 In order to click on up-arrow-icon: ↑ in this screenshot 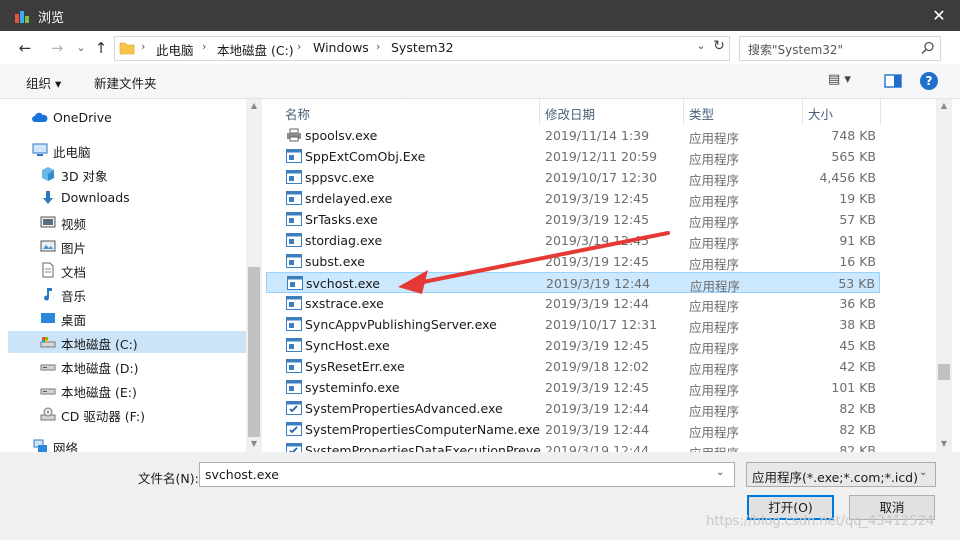, I will do `click(101, 48)`.